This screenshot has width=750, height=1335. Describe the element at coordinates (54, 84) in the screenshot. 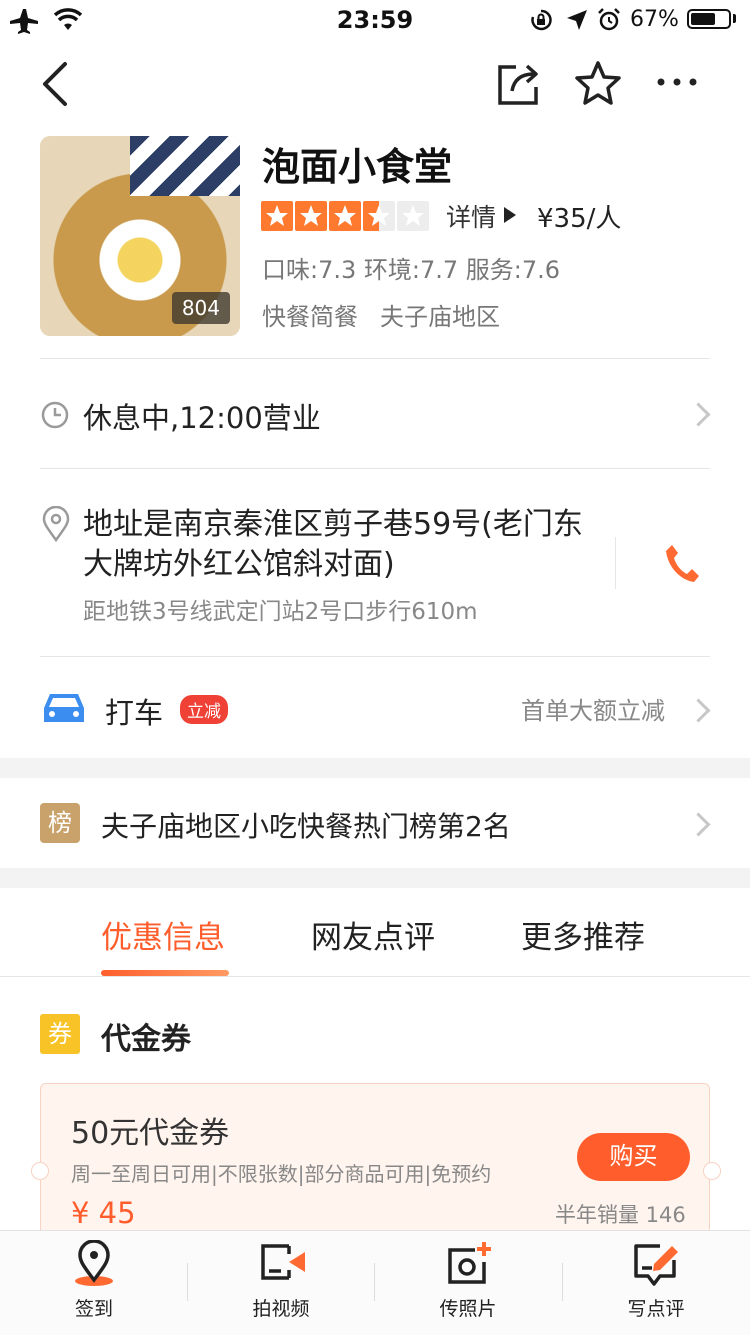

I see `back-icon` at that location.